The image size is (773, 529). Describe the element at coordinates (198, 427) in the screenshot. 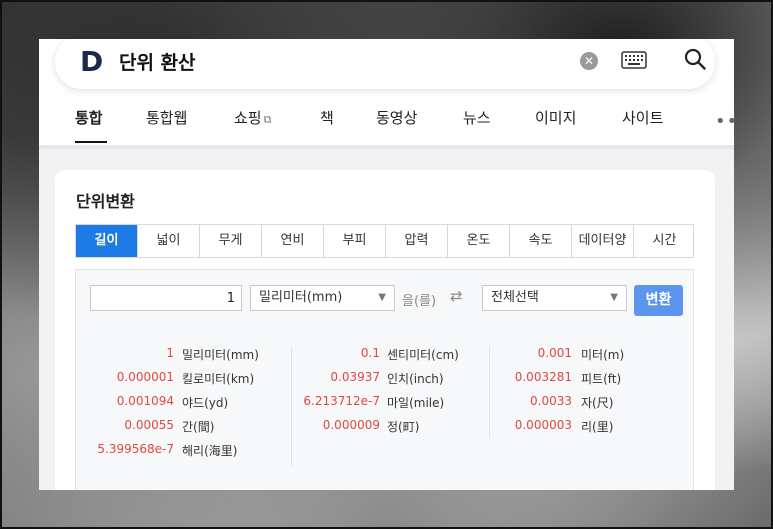

I see `result-unit: 간(間)` at that location.